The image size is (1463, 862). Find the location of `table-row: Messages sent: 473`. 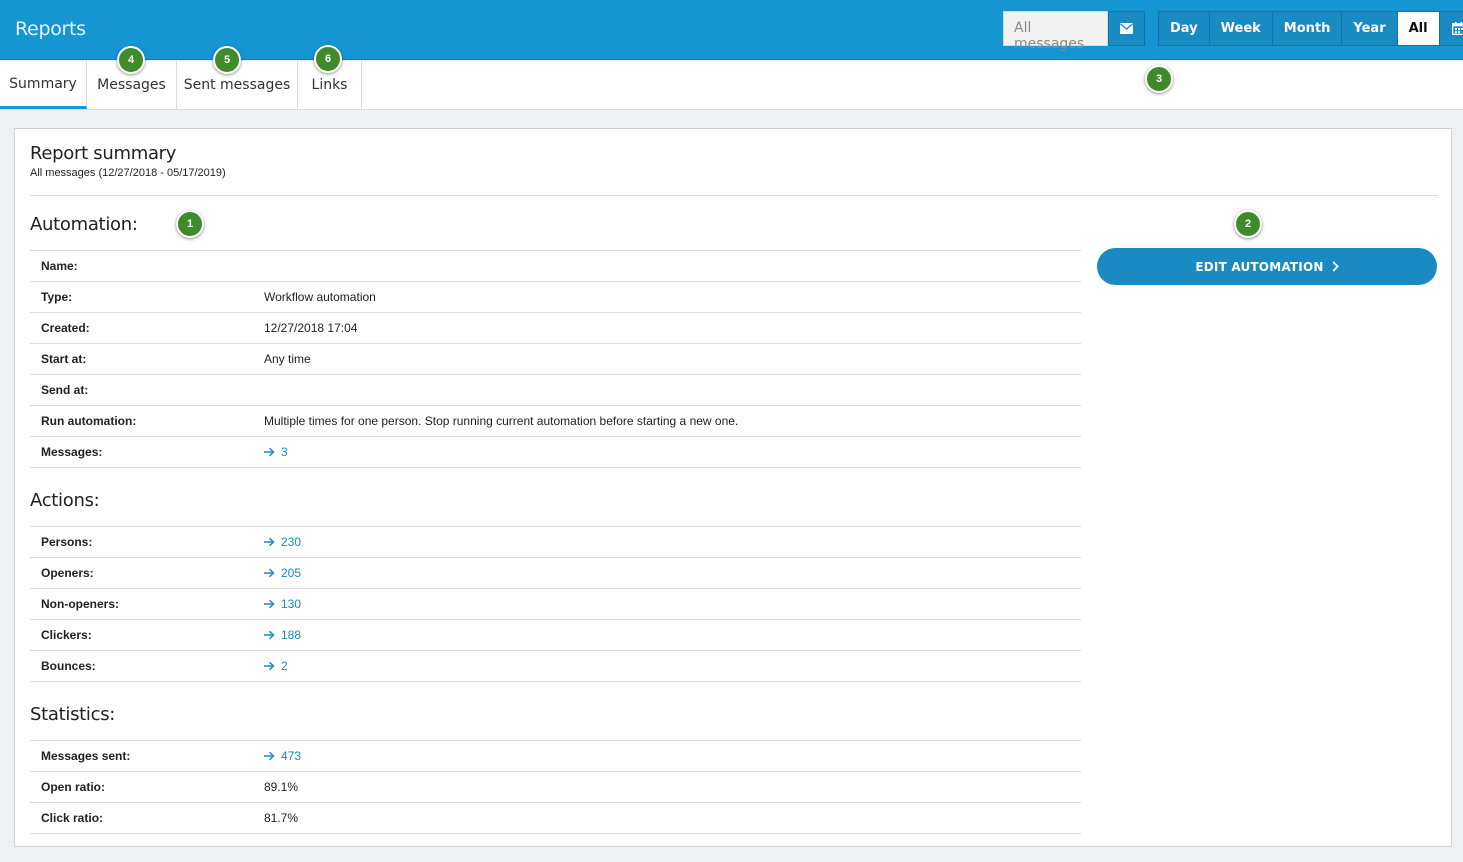

table-row: Messages sent: 473 is located at coordinates (555, 756).